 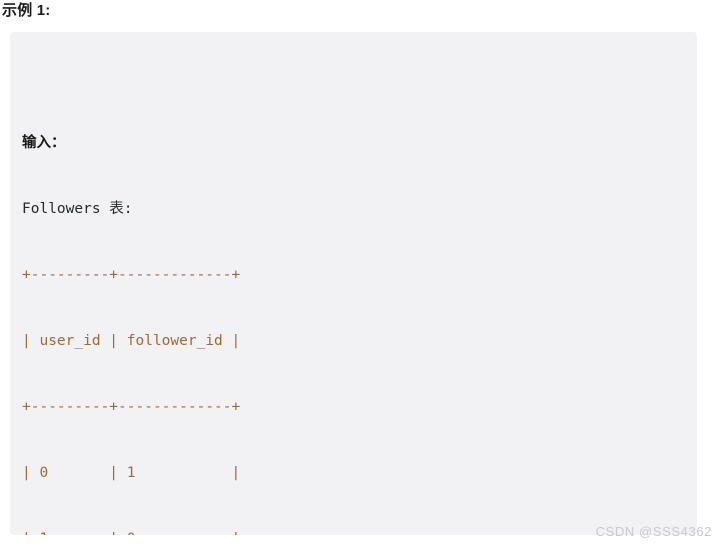 I want to click on input-table-caption: Followers 表:, so click(x=354, y=209).